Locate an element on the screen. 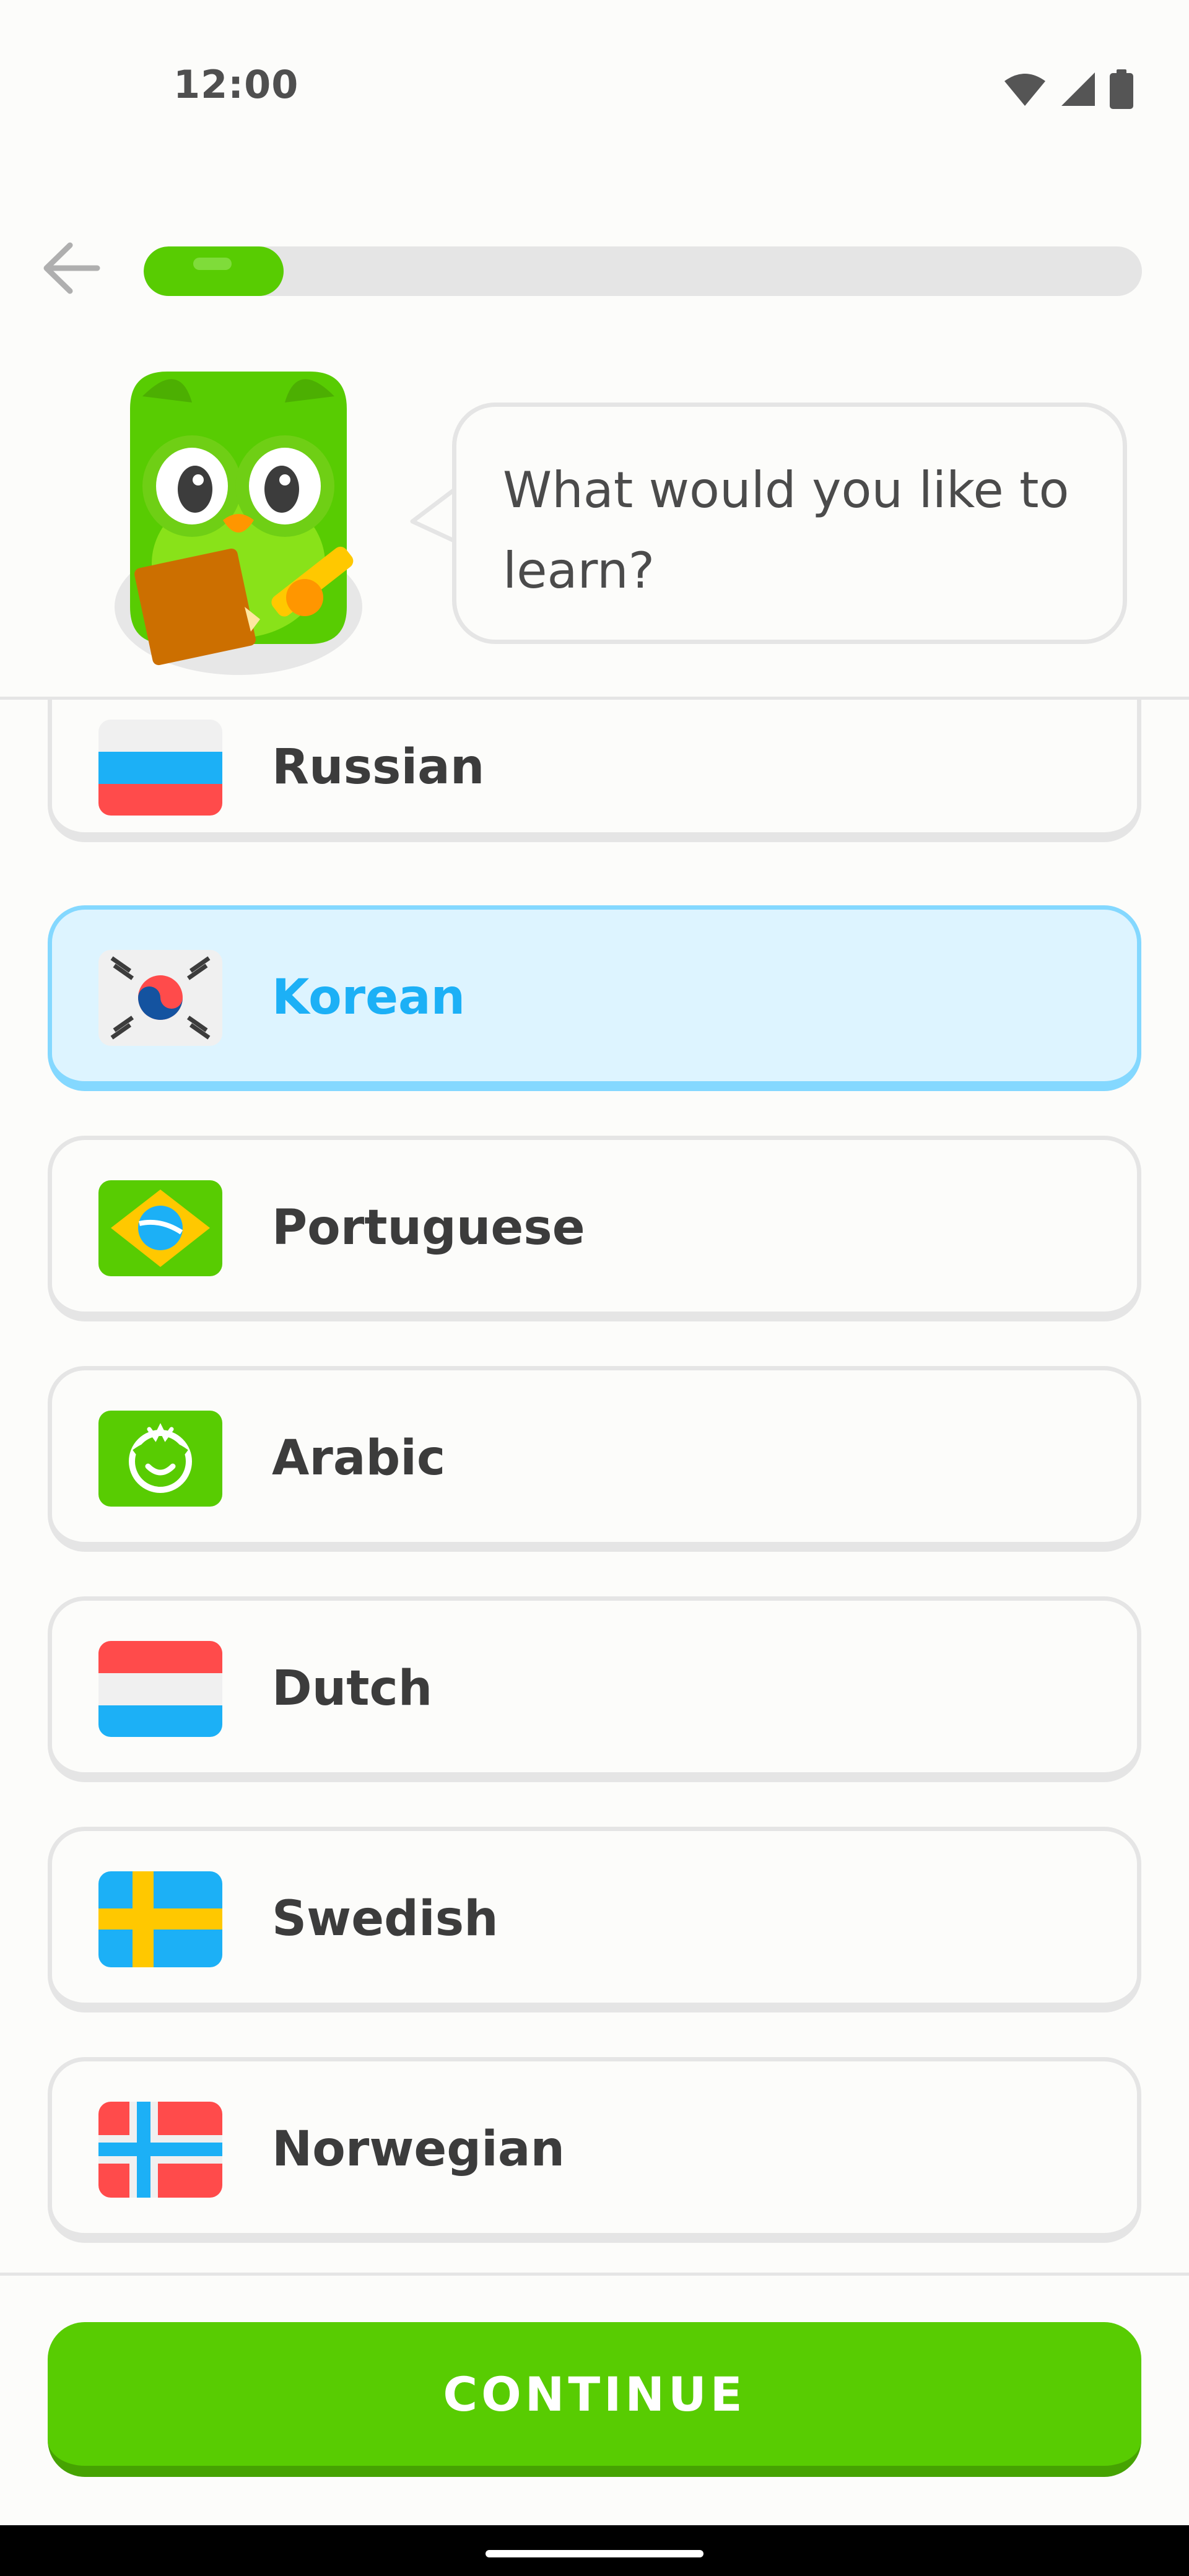 The height and width of the screenshot is (2576, 1189). language-option-russian: Russian is located at coordinates (594, 771).